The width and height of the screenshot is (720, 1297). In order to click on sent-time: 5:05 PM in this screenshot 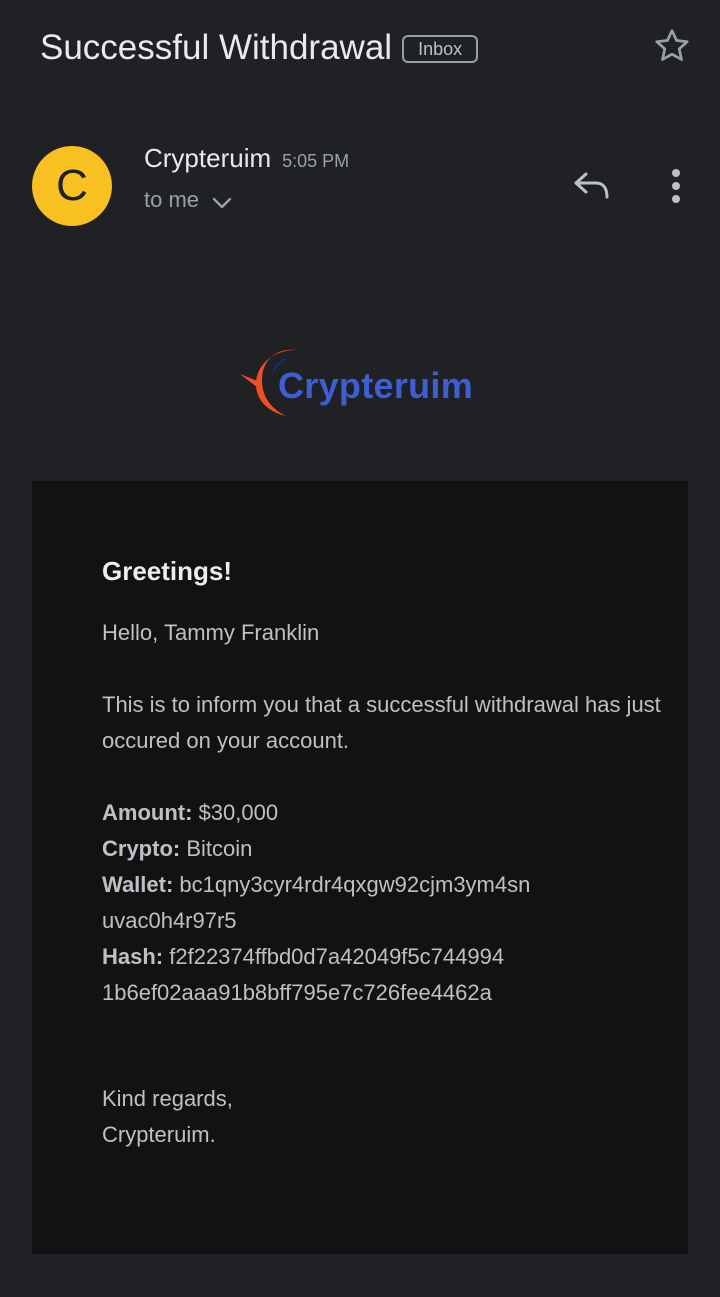, I will do `click(316, 161)`.